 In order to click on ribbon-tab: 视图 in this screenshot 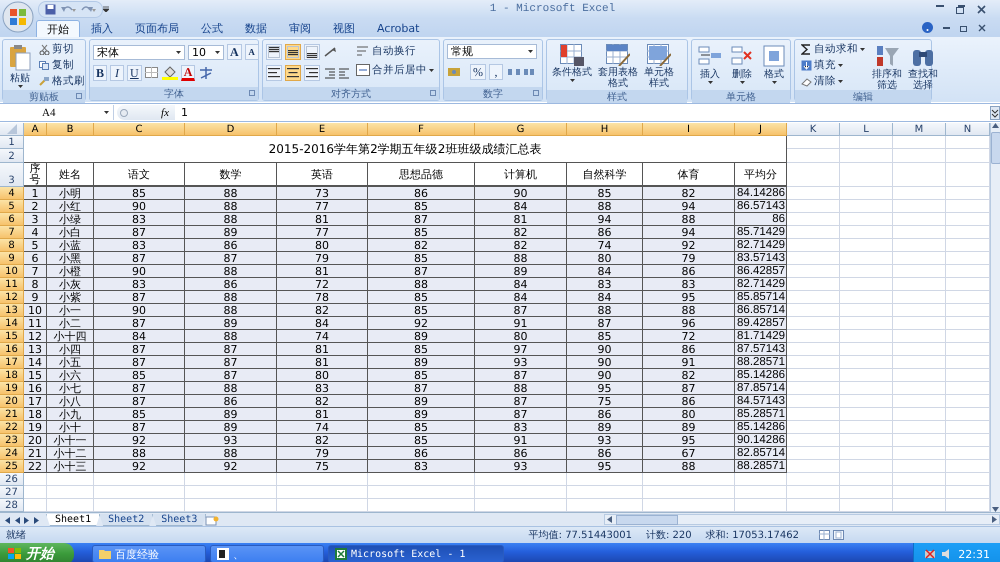, I will do `click(344, 28)`.